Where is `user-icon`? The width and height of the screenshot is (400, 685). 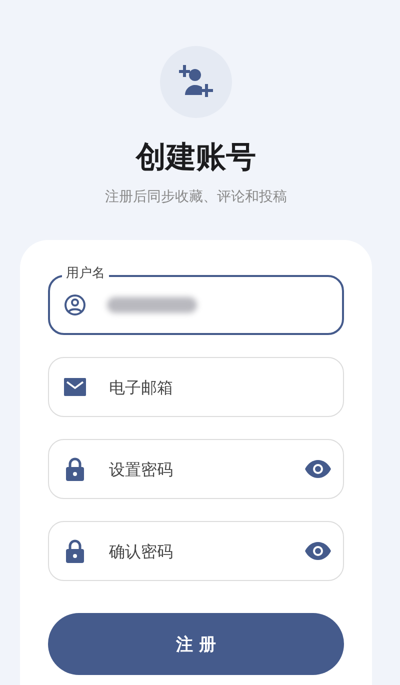
user-icon is located at coordinates (75, 305).